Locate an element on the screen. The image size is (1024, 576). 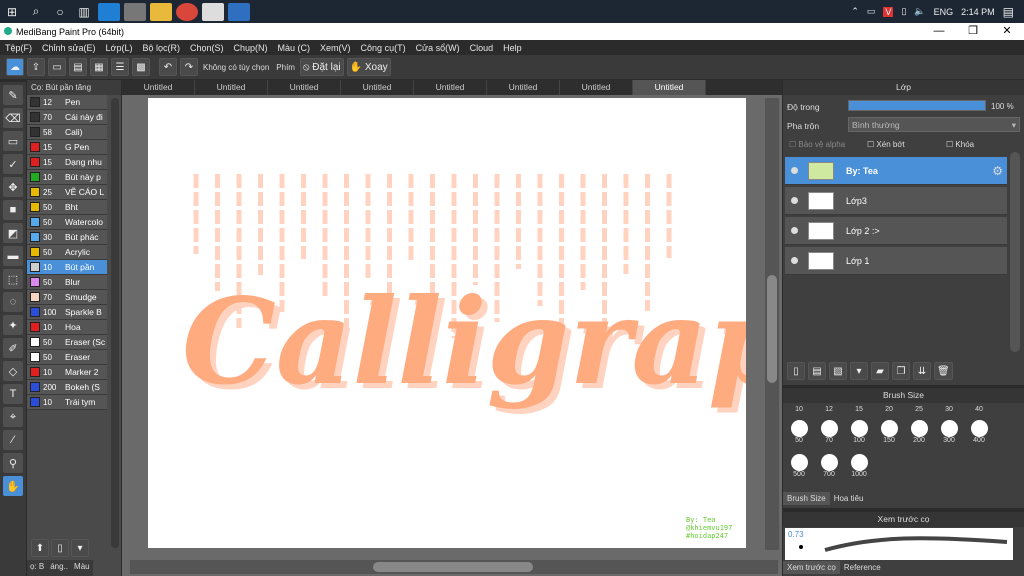
brush-item: 70 Cái này đi is located at coordinates (67, 117).